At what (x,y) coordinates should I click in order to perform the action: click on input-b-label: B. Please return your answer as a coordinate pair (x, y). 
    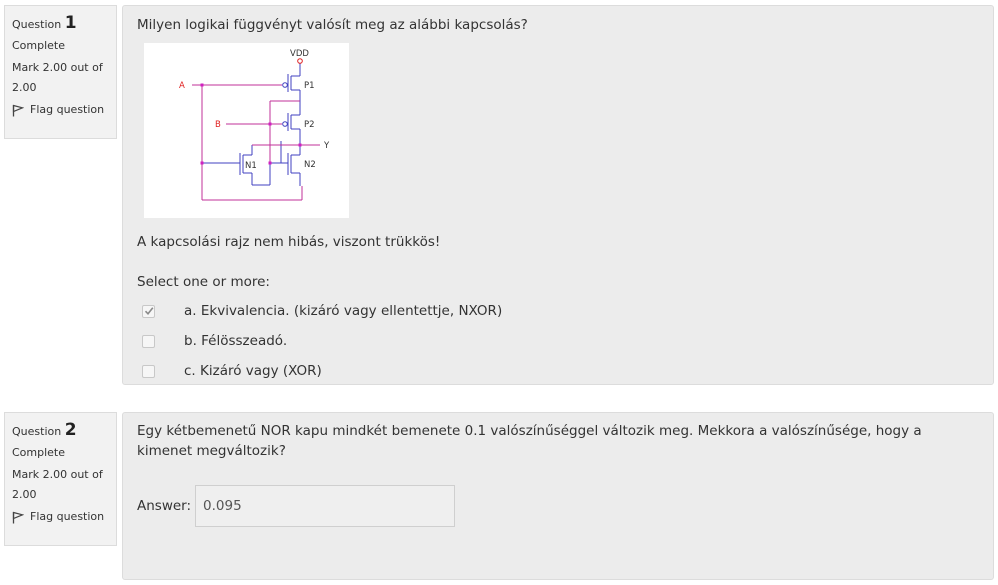
    Looking at the image, I should click on (218, 125).